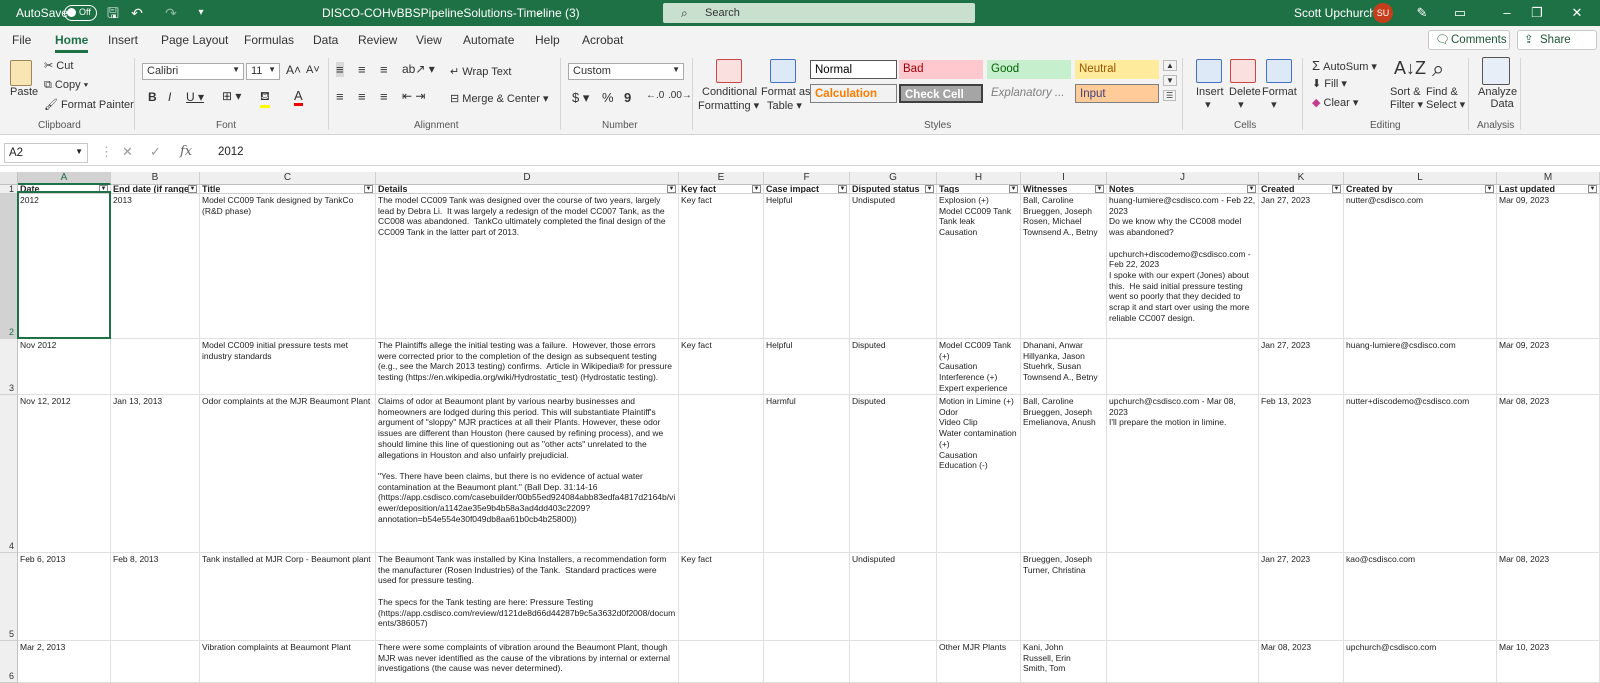 This screenshot has width=1600, height=683. I want to click on clear-button: ◆ Clear ▾, so click(1335, 102).